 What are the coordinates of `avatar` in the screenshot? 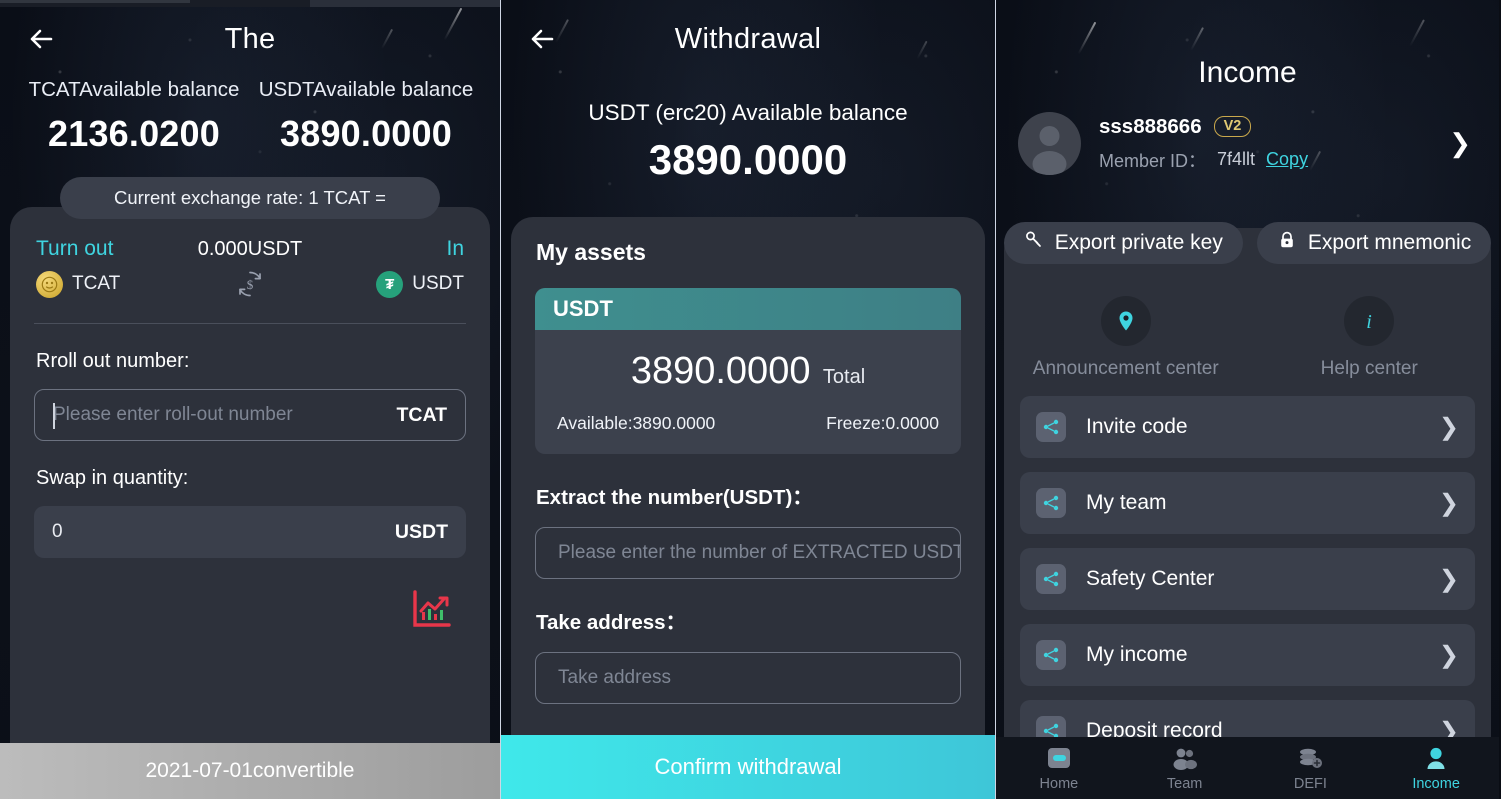 It's located at (1049, 143).